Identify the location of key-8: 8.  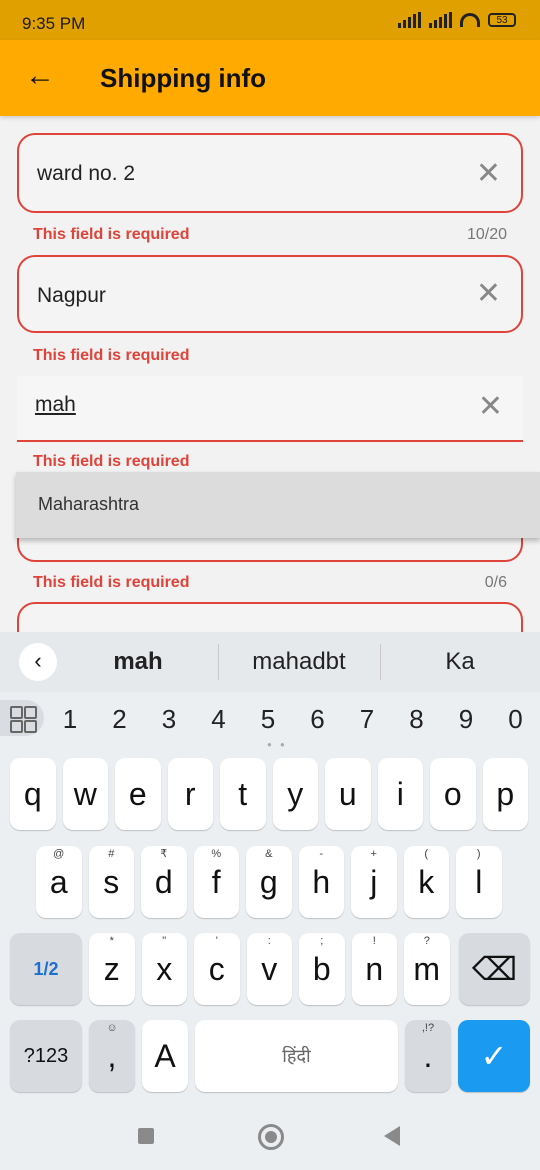
(417, 719).